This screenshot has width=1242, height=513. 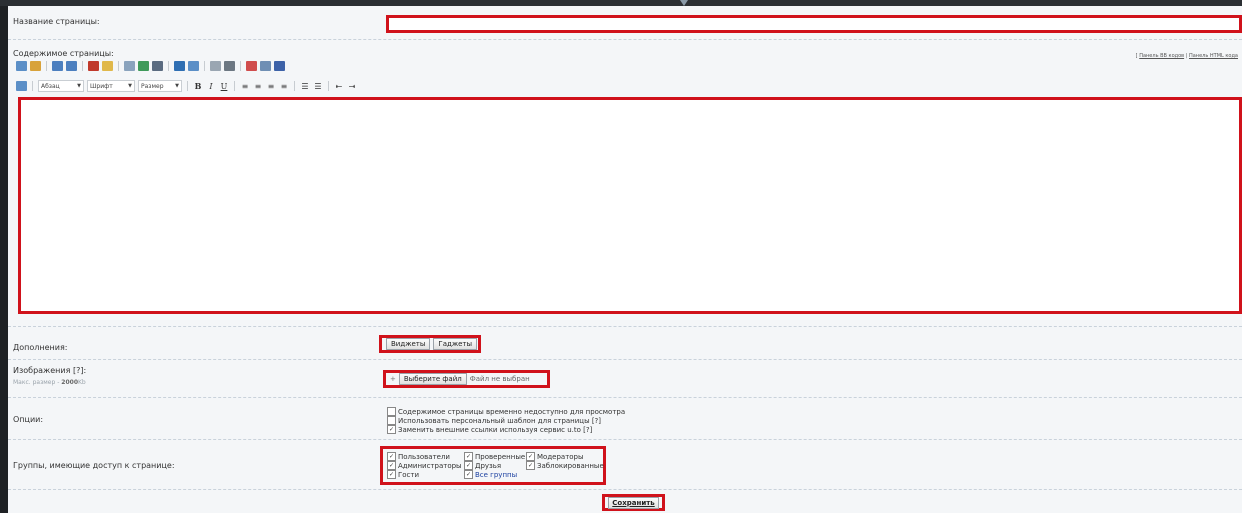 I want to click on group-guests-label: Гости, so click(x=409, y=474).